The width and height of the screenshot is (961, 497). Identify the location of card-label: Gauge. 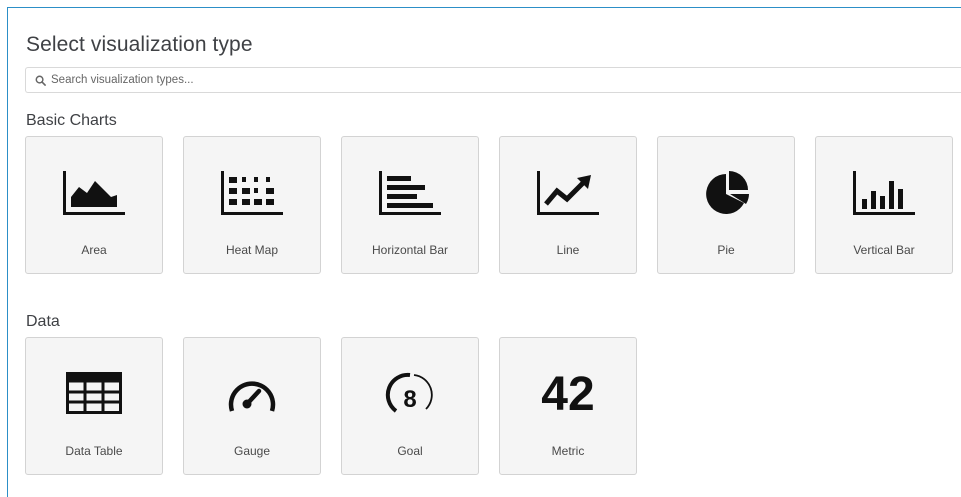
(252, 451).